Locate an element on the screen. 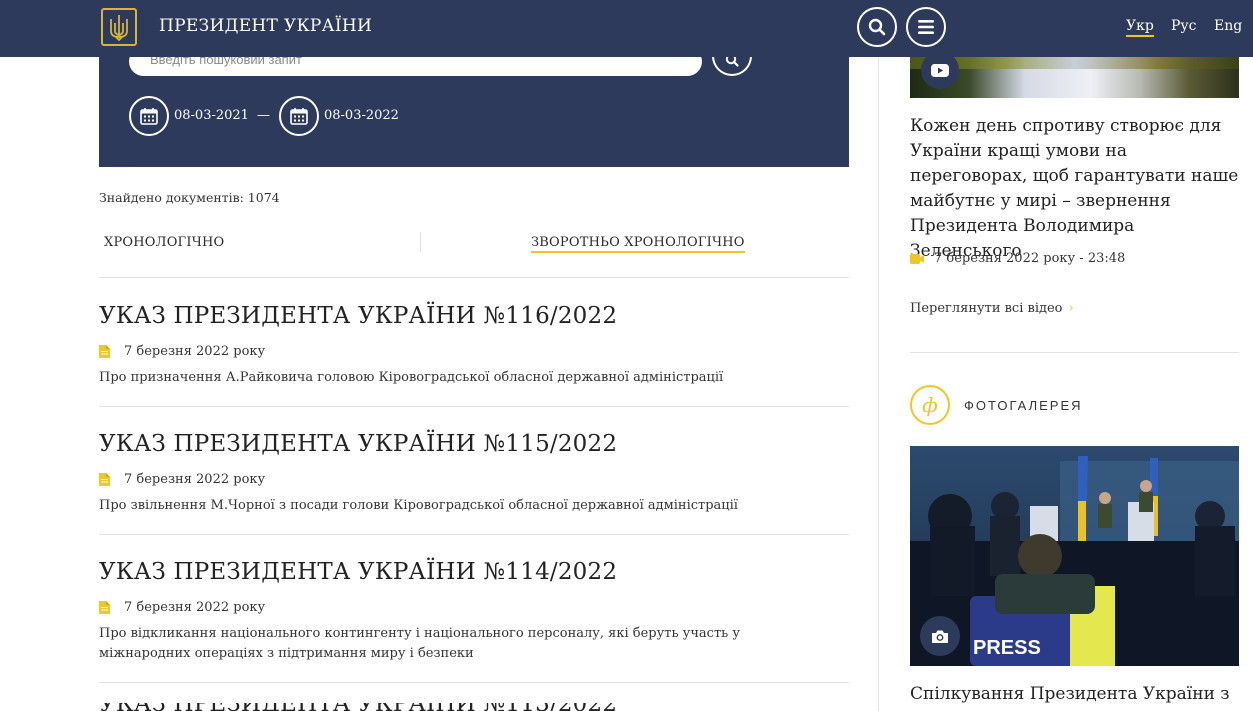 This screenshot has width=1253, height=711. photogallery-logo-icon: ф is located at coordinates (930, 405).